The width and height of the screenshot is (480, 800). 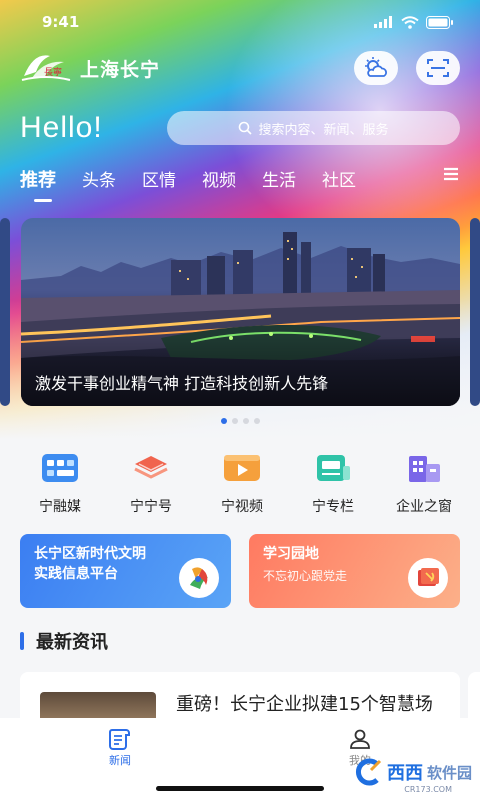 What do you see at coordinates (424, 469) in the screenshot?
I see `building-icon` at bounding box center [424, 469].